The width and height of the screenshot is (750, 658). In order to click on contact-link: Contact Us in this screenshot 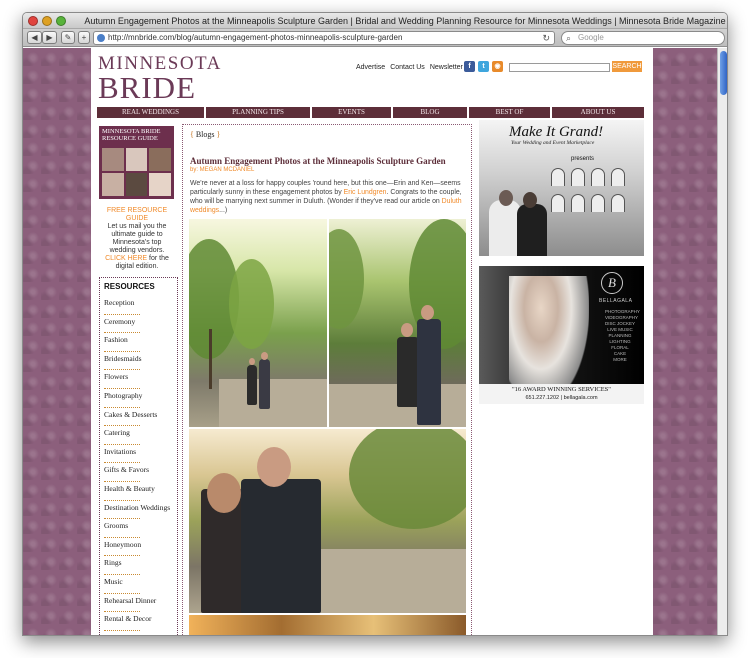, I will do `click(407, 67)`.